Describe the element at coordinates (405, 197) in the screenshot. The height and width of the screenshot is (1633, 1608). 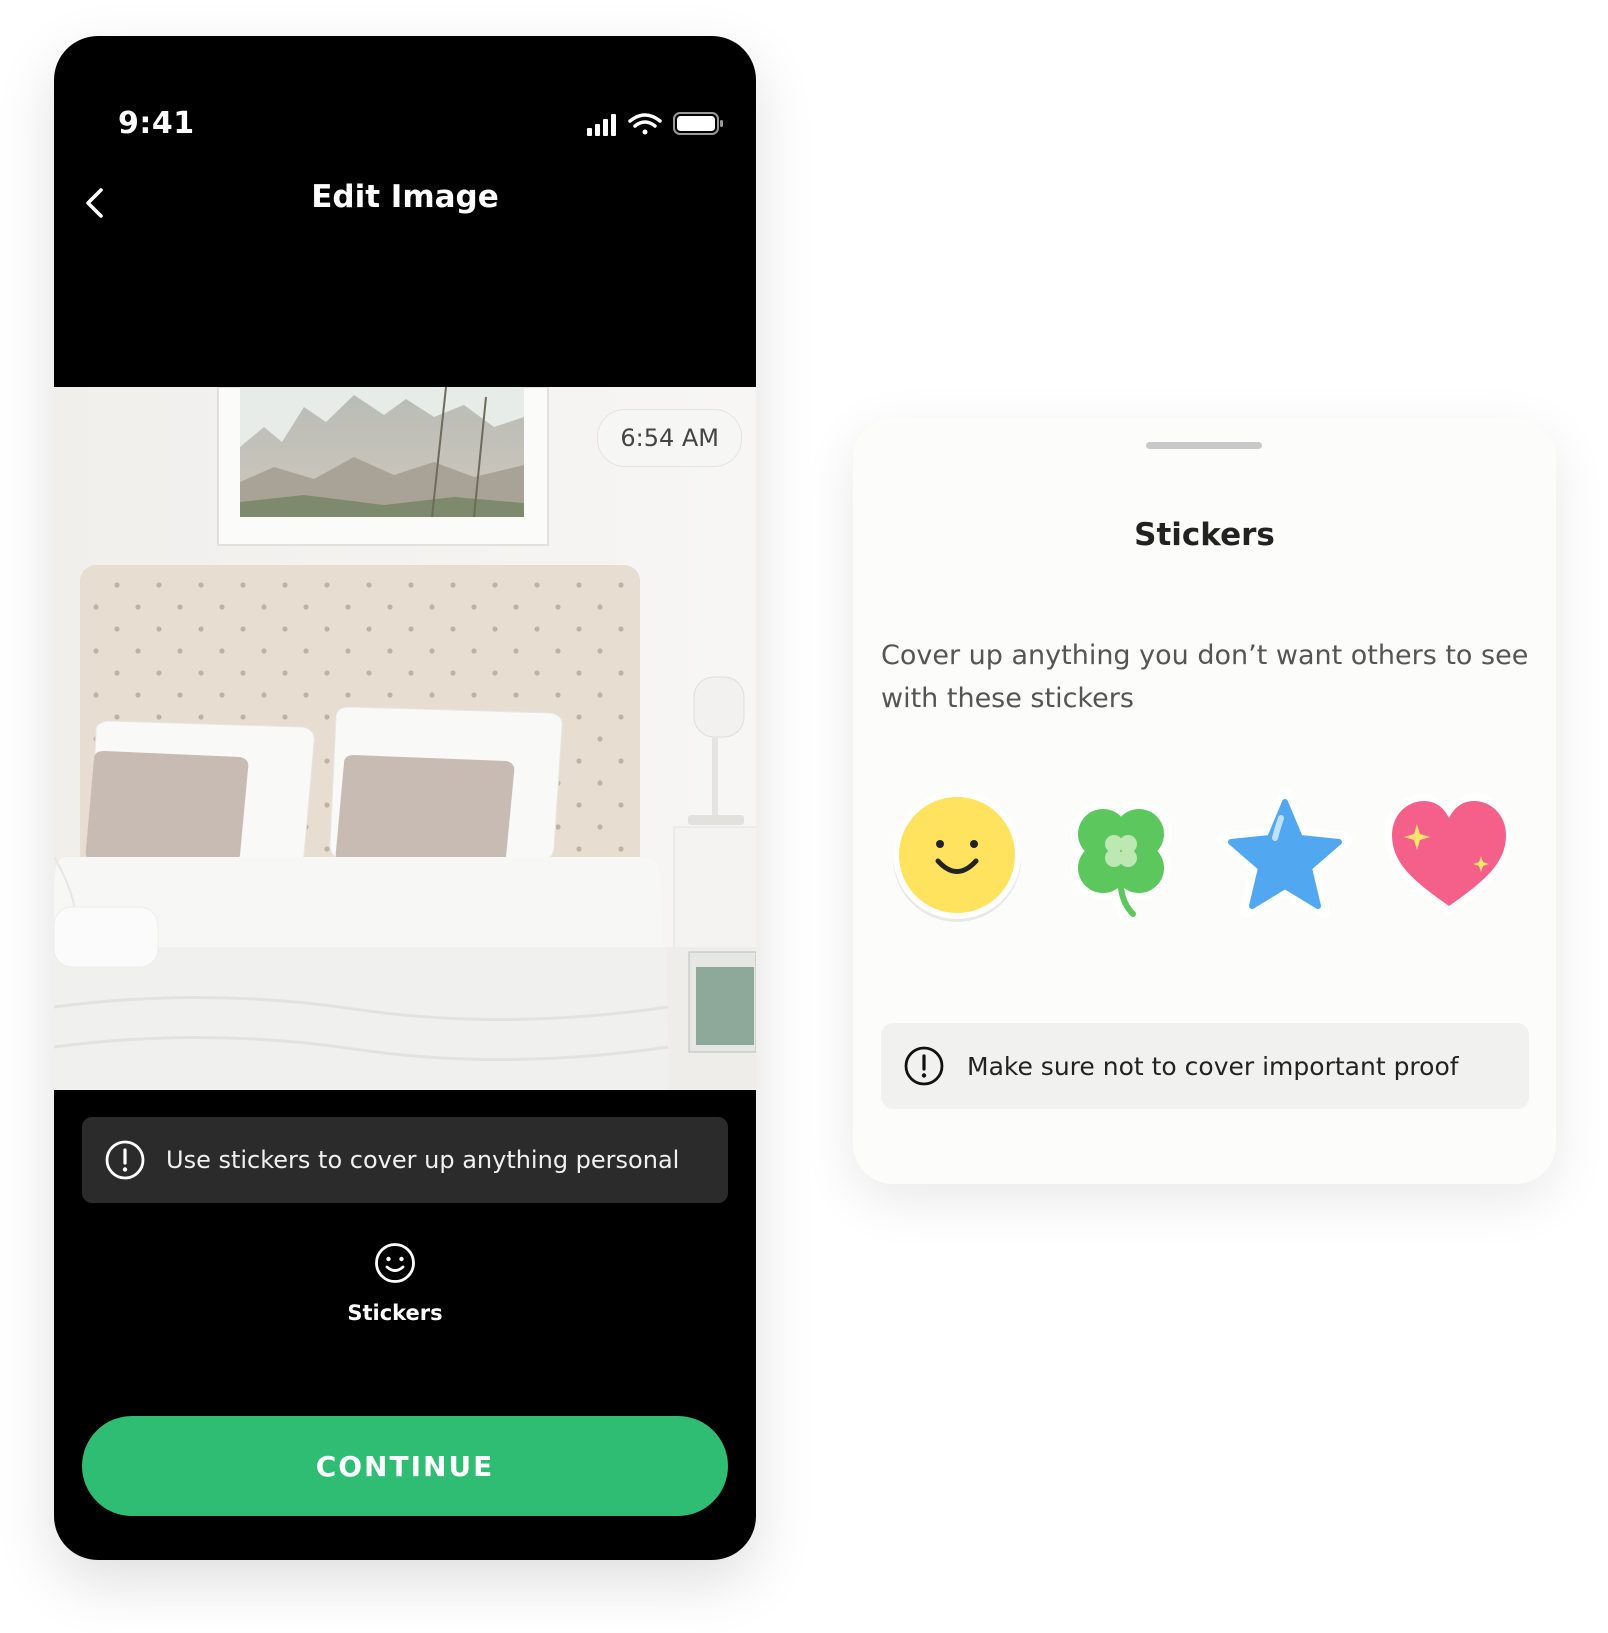
I see `page-title: Edit Image` at that location.